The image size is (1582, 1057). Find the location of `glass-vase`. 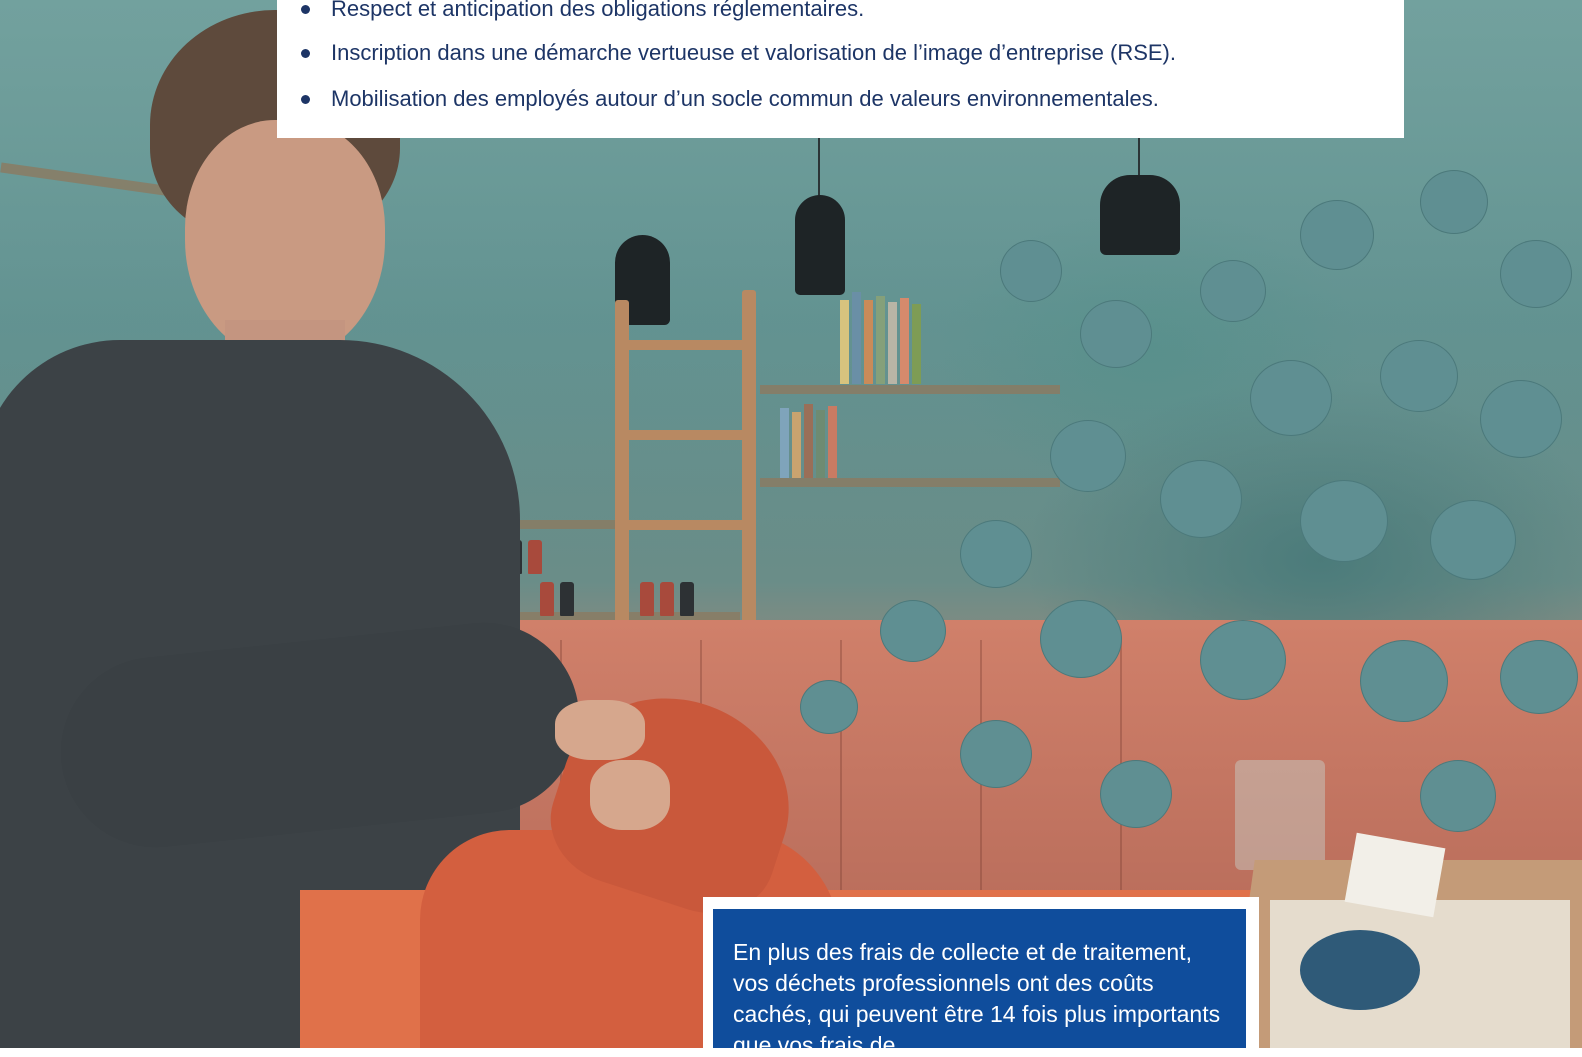

glass-vase is located at coordinates (1280, 815).